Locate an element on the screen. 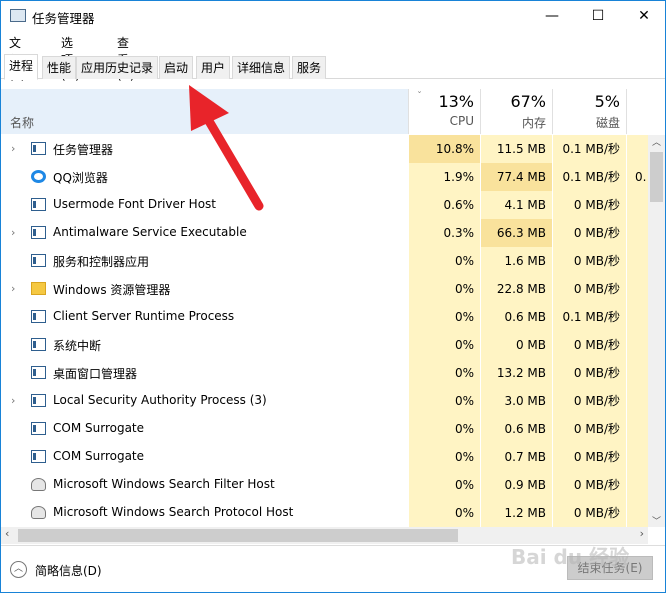  vertical-scroll-thumb is located at coordinates (656, 177).